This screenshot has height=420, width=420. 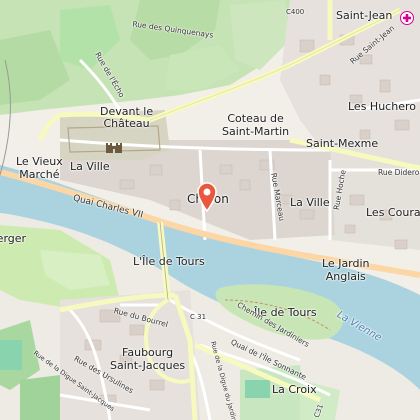 I want to click on castle-icon, so click(x=114, y=148).